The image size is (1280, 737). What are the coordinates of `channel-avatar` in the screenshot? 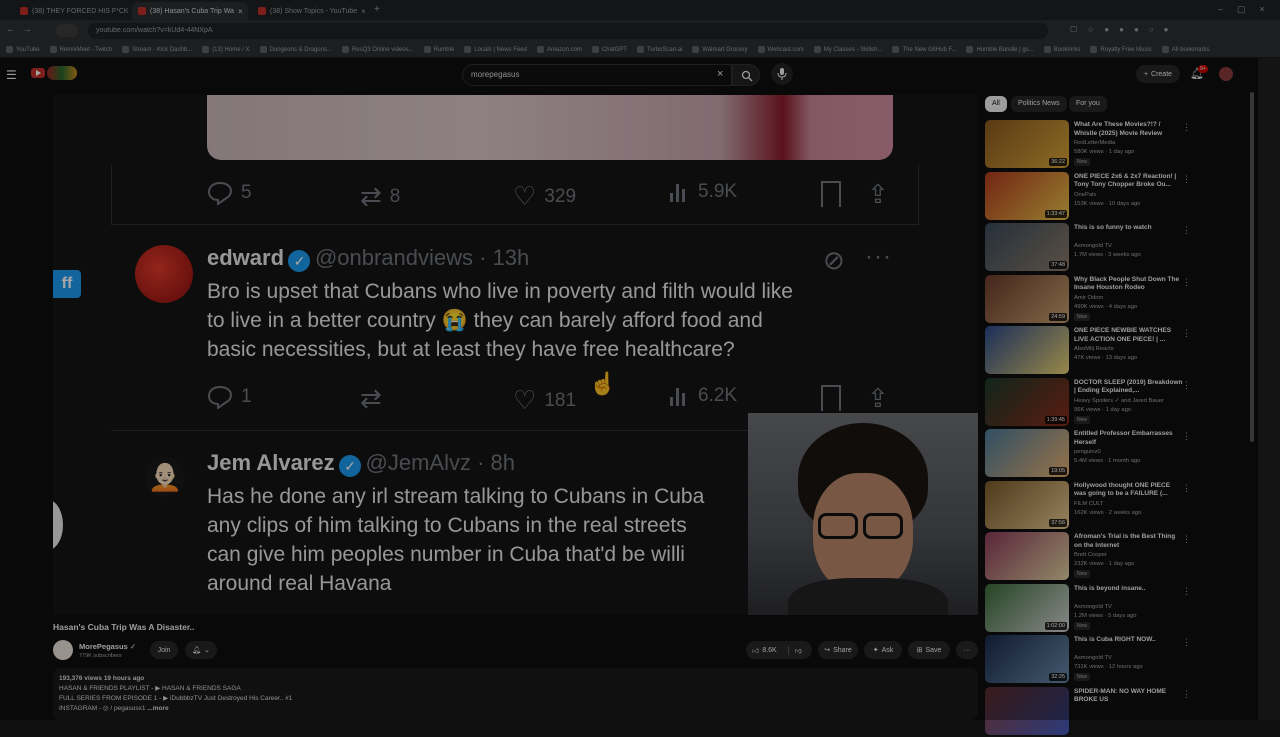 It's located at (63, 650).